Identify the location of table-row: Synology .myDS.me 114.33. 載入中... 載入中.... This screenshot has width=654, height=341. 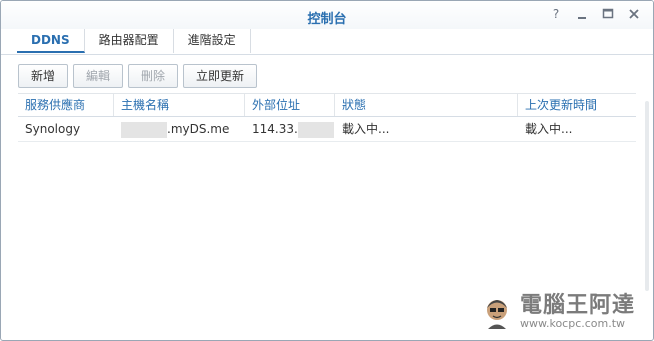
(327, 129).